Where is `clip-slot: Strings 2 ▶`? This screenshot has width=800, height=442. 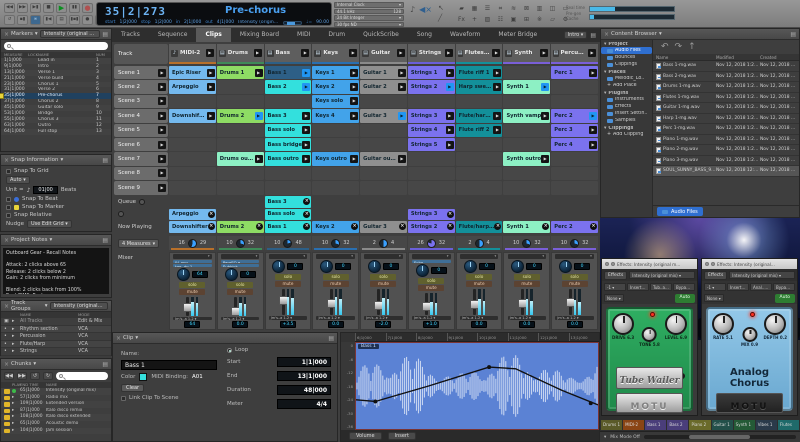 clip-slot: Strings 2 ▶ is located at coordinates (431, 87).